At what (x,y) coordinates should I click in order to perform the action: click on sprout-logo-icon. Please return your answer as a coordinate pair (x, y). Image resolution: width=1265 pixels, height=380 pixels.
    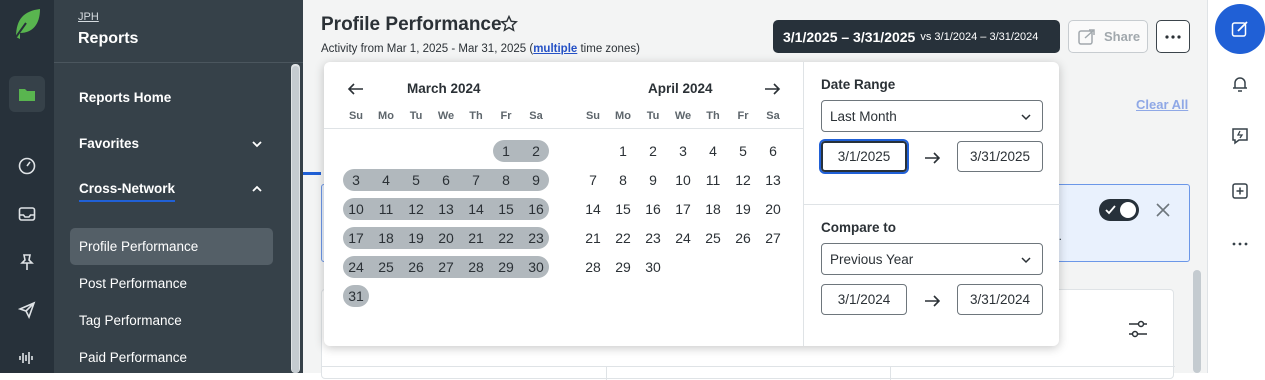
    Looking at the image, I should click on (27, 24).